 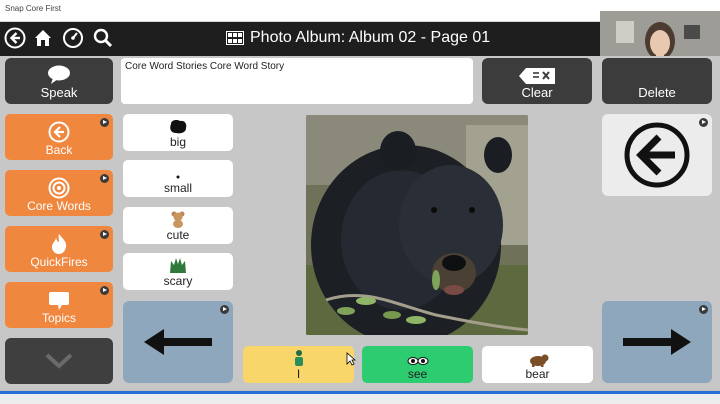 What do you see at coordinates (205, 66) in the screenshot?
I see `message-text: Core Word Stories Core Word Story` at bounding box center [205, 66].